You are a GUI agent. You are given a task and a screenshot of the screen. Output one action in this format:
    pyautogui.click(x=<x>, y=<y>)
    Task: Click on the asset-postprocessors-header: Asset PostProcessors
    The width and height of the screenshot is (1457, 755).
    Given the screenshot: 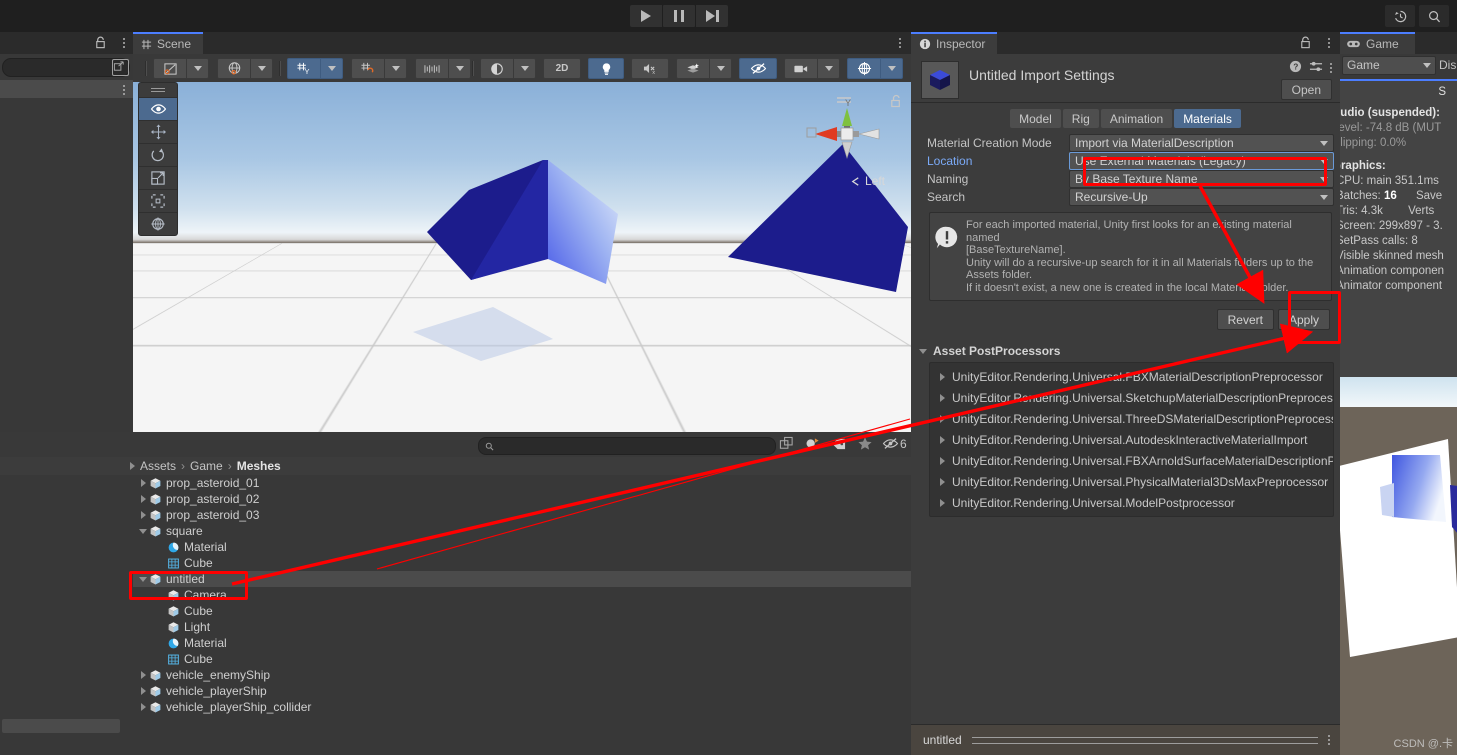 What is the action you would take?
    pyautogui.click(x=1125, y=351)
    